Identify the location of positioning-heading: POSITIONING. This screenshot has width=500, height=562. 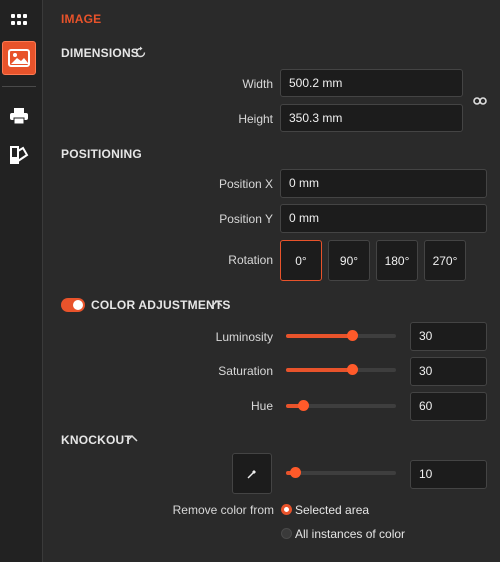
(101, 154).